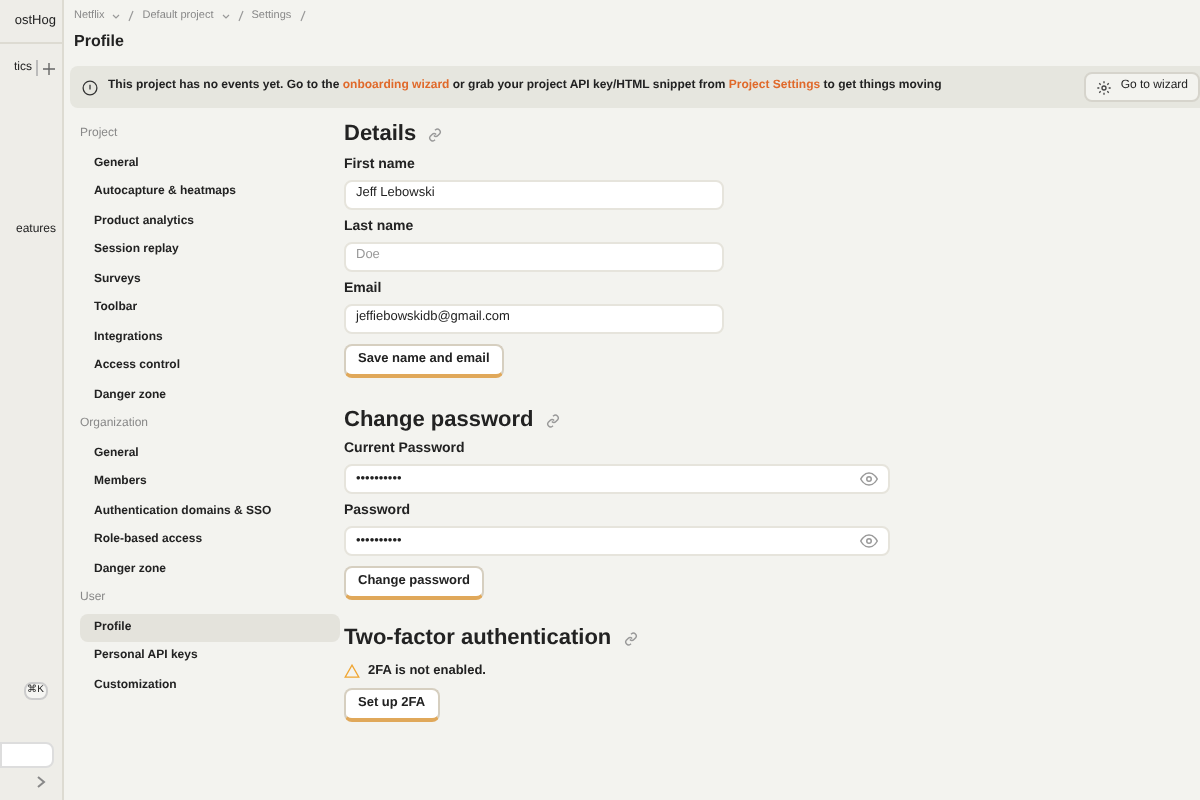 The image size is (1200, 800). What do you see at coordinates (49, 68) in the screenshot?
I see `plus-icon` at bounding box center [49, 68].